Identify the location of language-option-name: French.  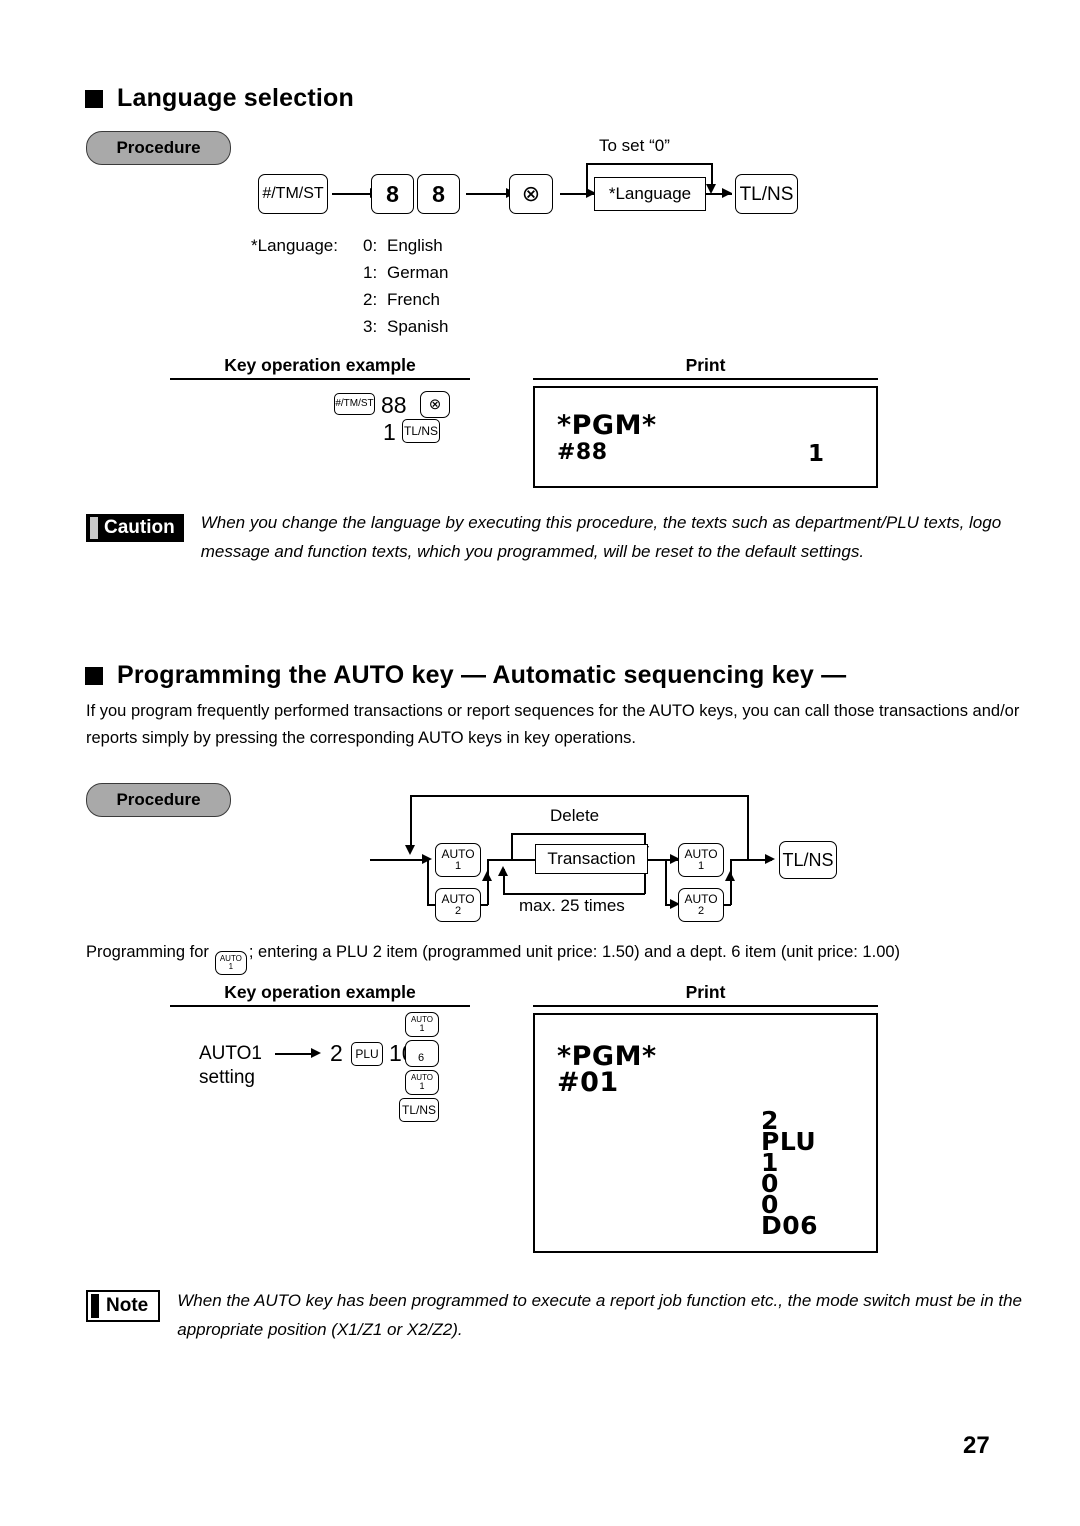
(413, 299).